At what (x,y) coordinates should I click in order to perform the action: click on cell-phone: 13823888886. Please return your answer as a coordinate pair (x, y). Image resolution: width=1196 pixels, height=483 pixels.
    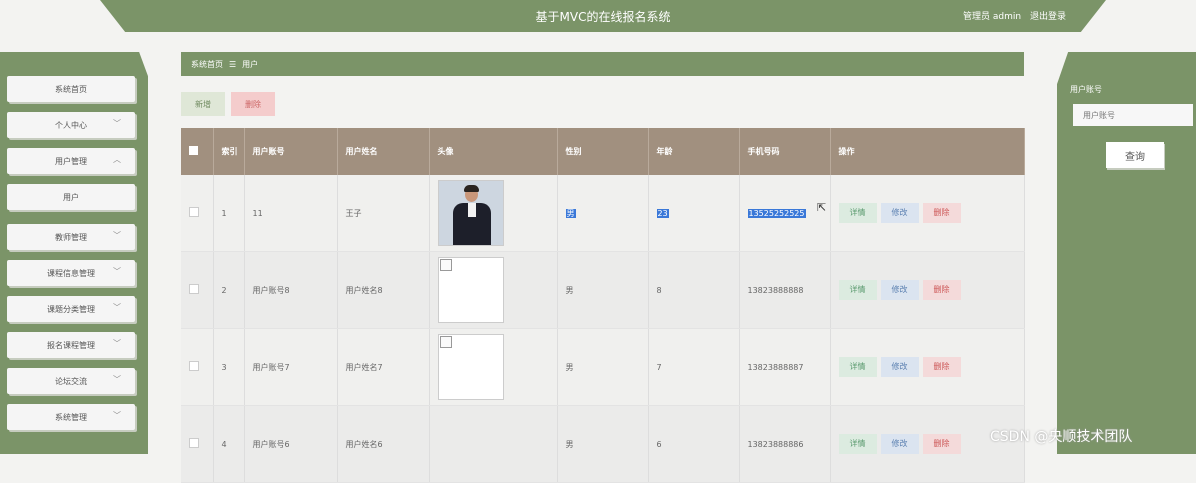
    Looking at the image, I should click on (785, 444).